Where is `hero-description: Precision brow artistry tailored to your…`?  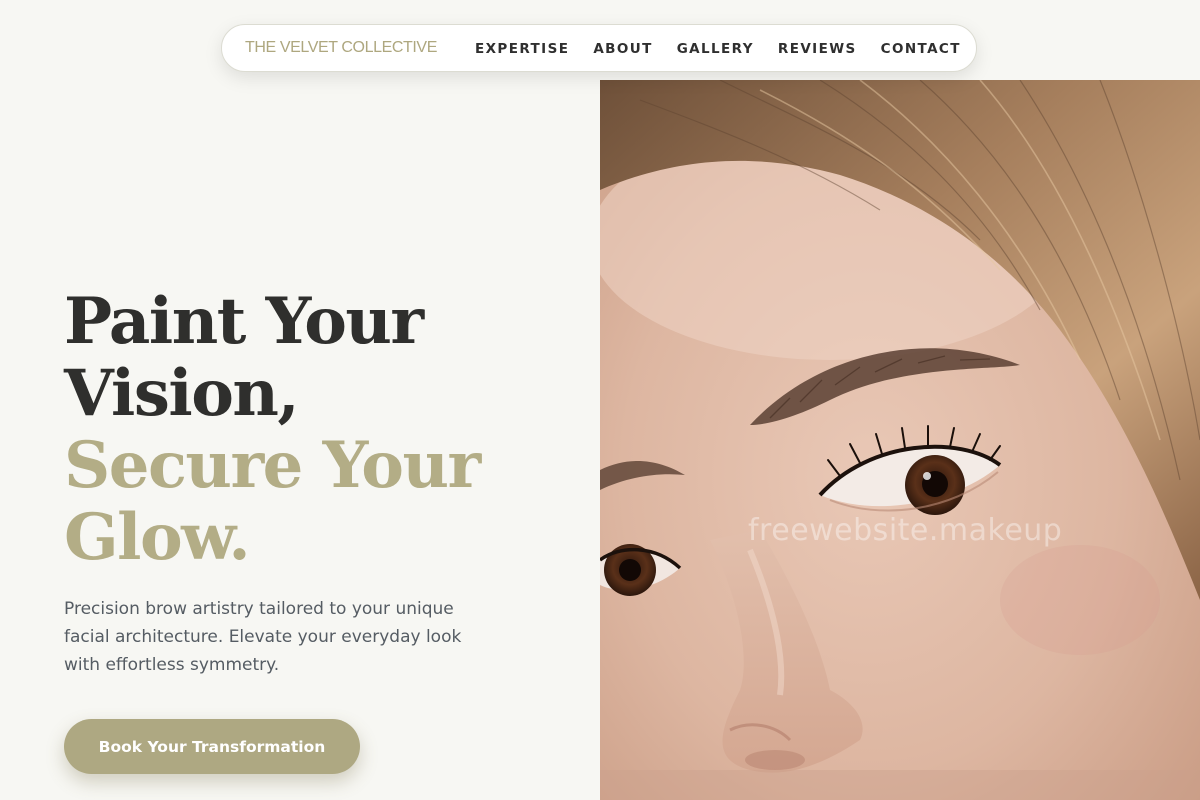 hero-description: Precision brow artistry tailored to your… is located at coordinates (263, 637).